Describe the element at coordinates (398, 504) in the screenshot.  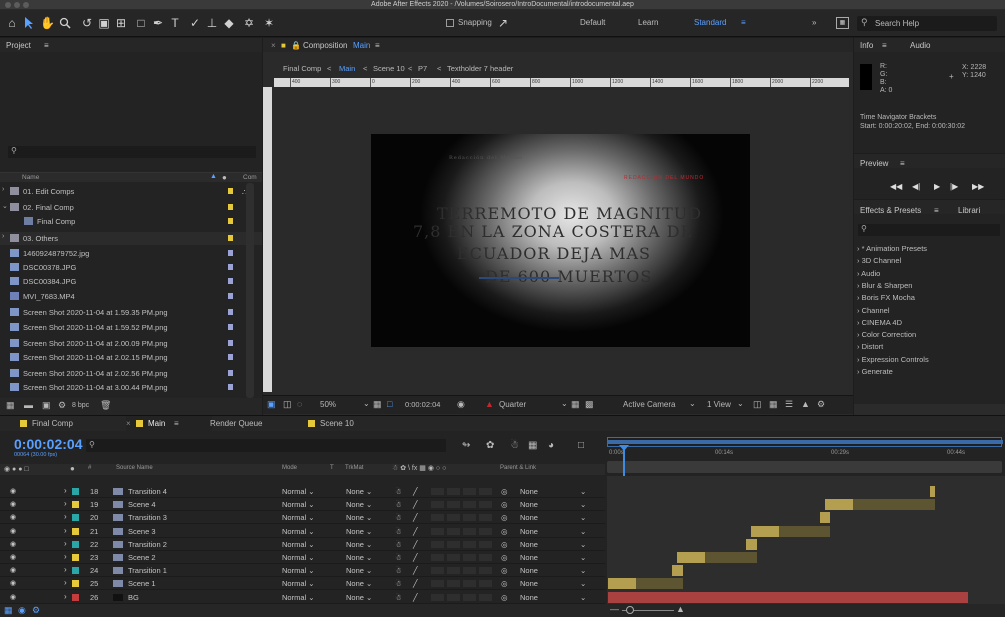
I see `shy-switch-icon: ☃` at that location.